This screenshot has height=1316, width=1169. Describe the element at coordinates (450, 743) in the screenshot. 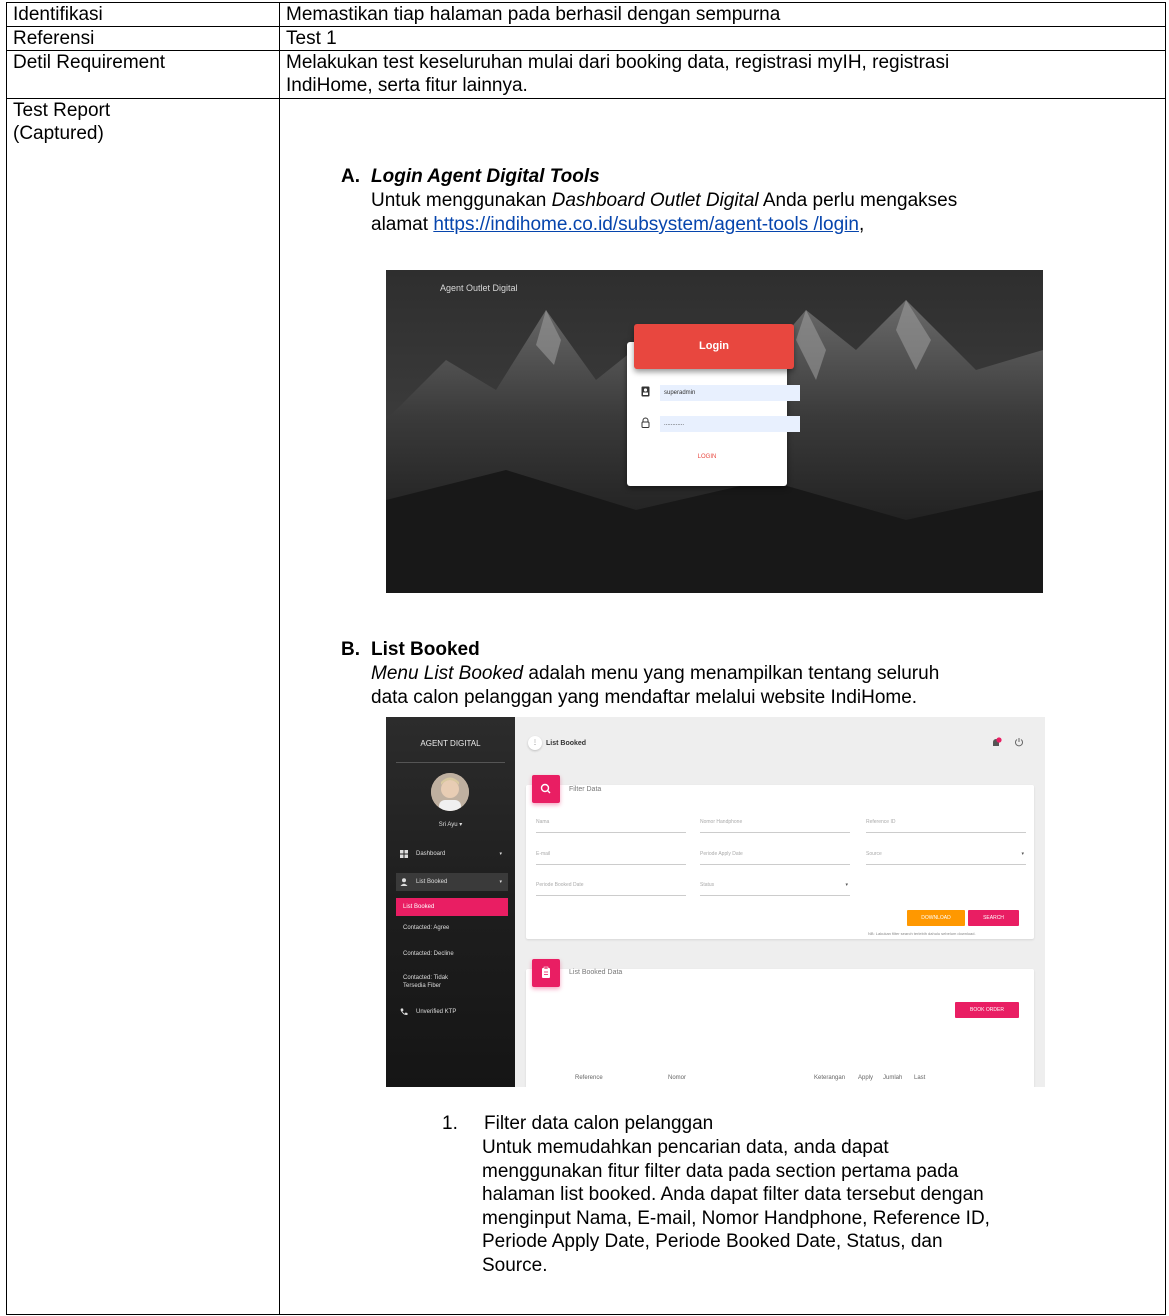

I see `sidebar-brand: AGENT DIGITAL` at that location.